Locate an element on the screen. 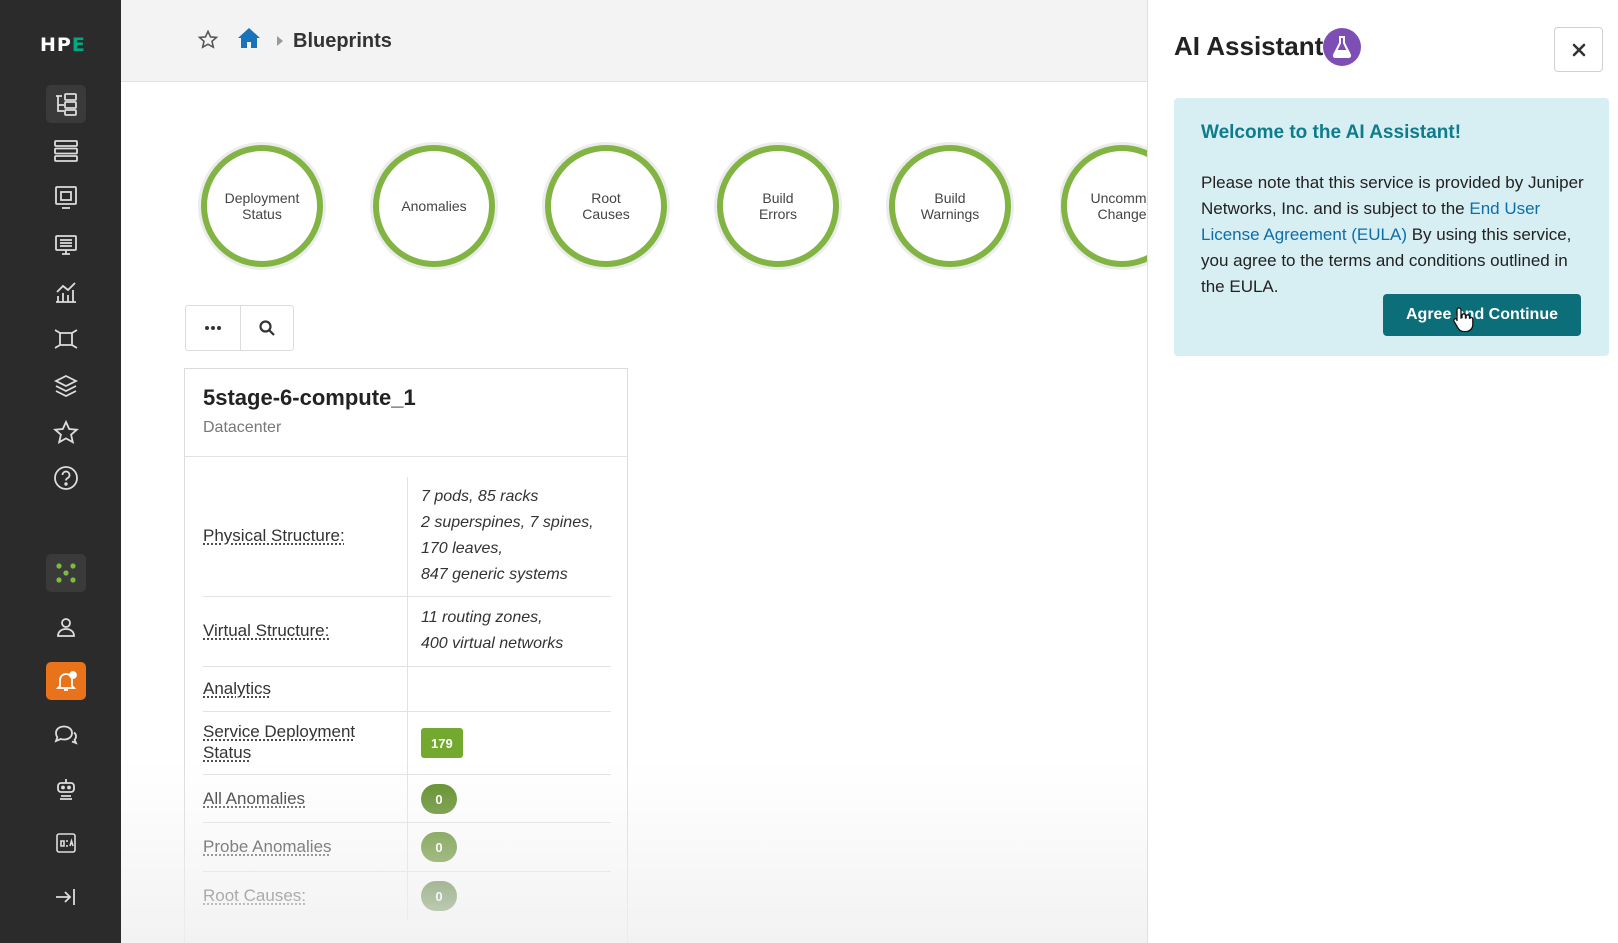 This screenshot has height=943, width=1618. blueprint-toolbar is located at coordinates (239, 328).